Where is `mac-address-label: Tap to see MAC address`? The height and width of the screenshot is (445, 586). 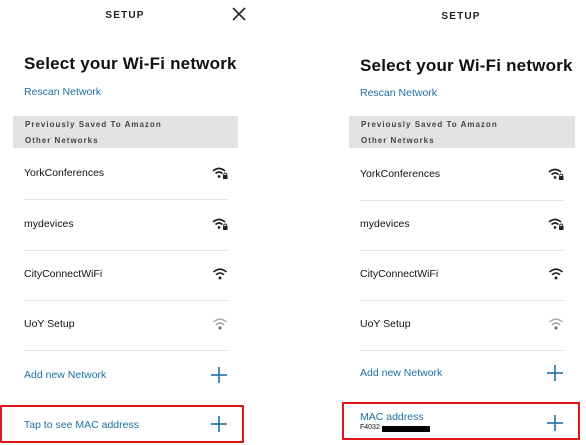 mac-address-label: Tap to see MAC address is located at coordinates (81, 425).